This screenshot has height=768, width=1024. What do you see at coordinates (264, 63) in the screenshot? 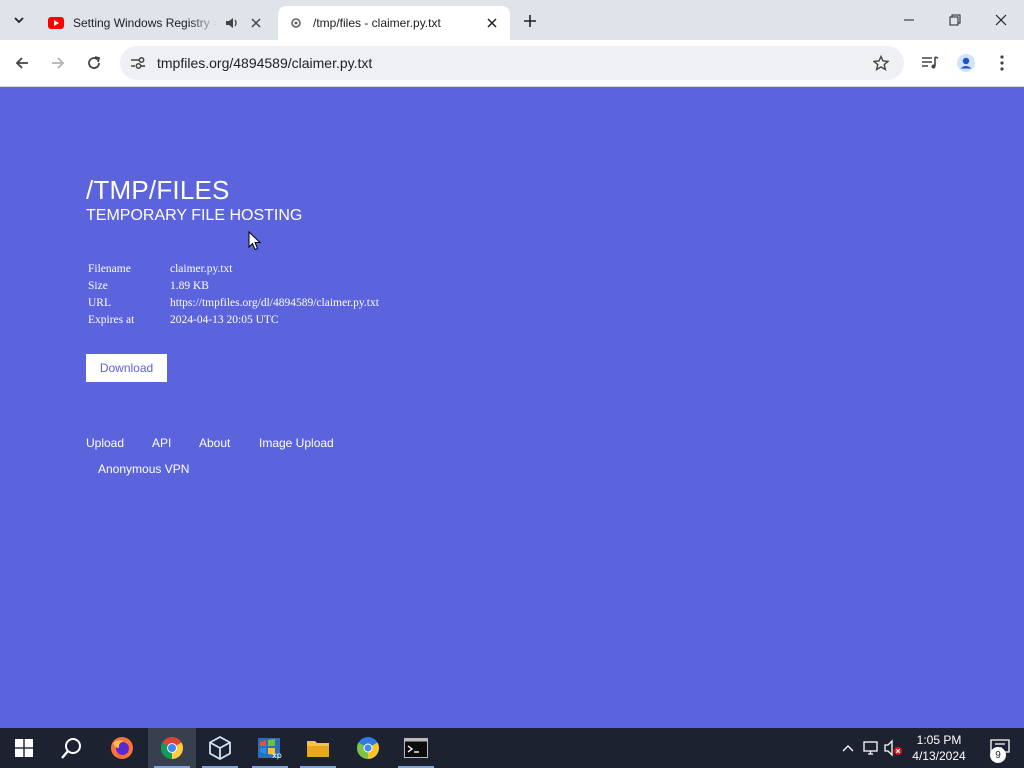
I see `url-text: tmpfiles.org/4894589/claimer.py.txt` at bounding box center [264, 63].